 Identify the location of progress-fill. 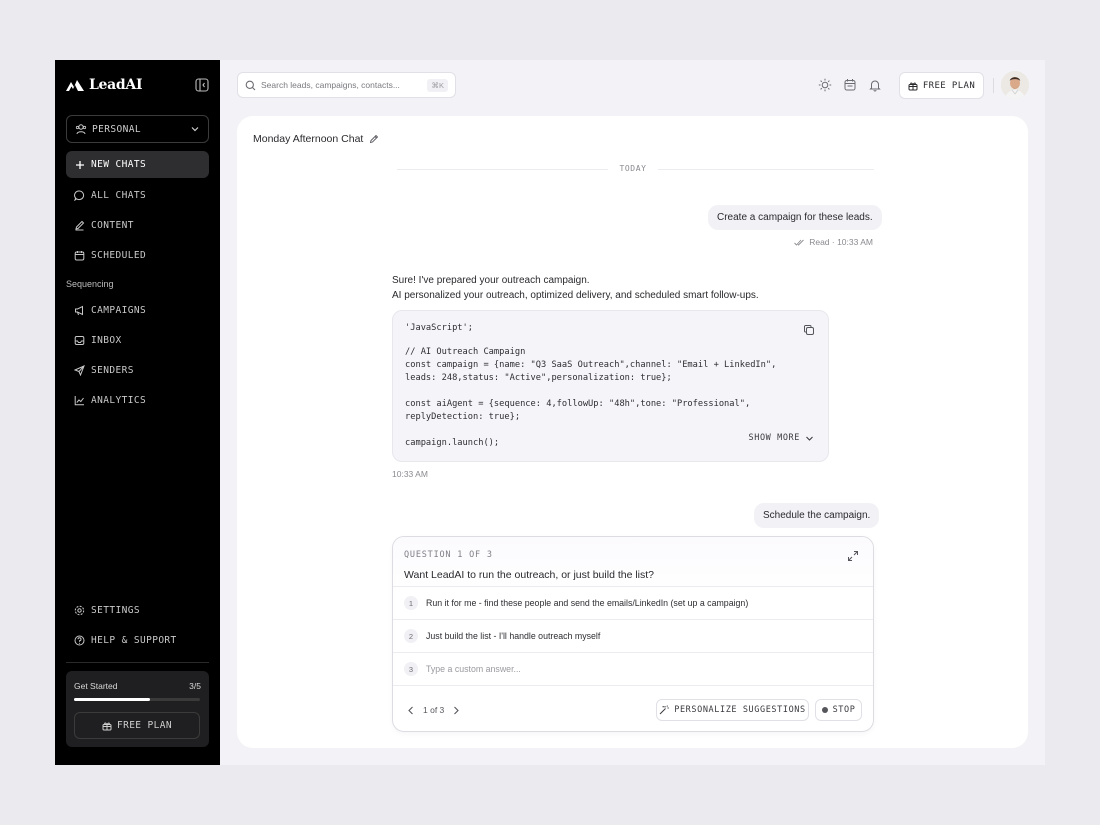
(112, 699).